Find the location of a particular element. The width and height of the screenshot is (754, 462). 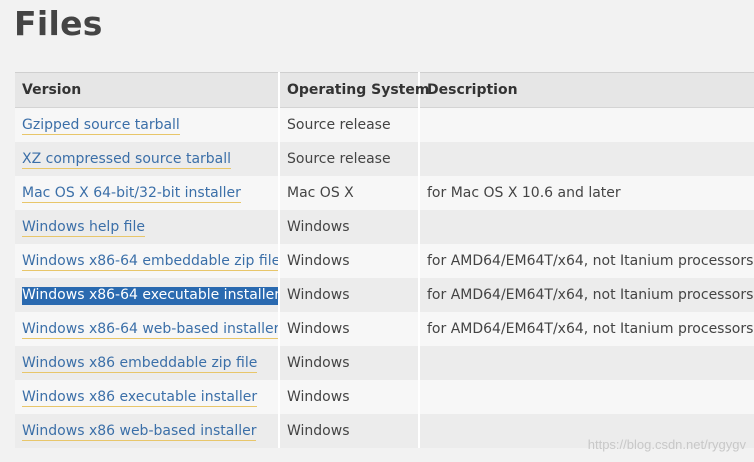

page-title: Files is located at coordinates (58, 23).